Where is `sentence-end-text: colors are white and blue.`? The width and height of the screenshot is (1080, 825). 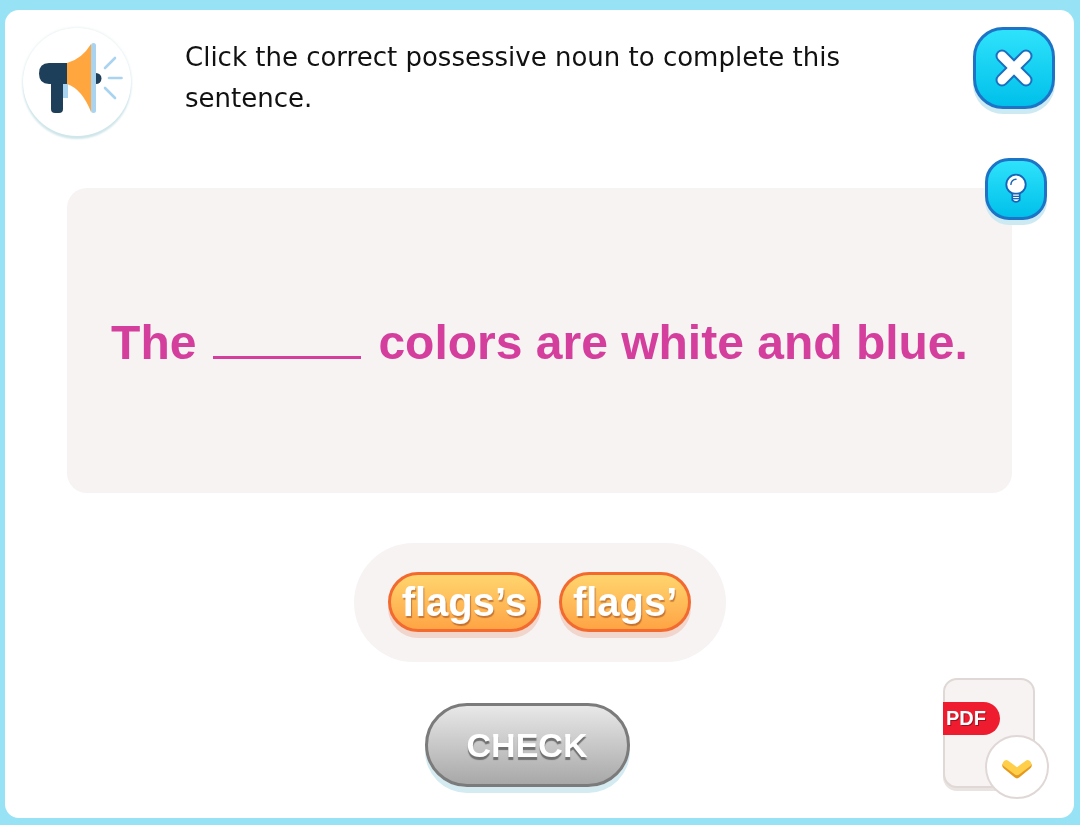
sentence-end-text: colors are white and blue. is located at coordinates (673, 342).